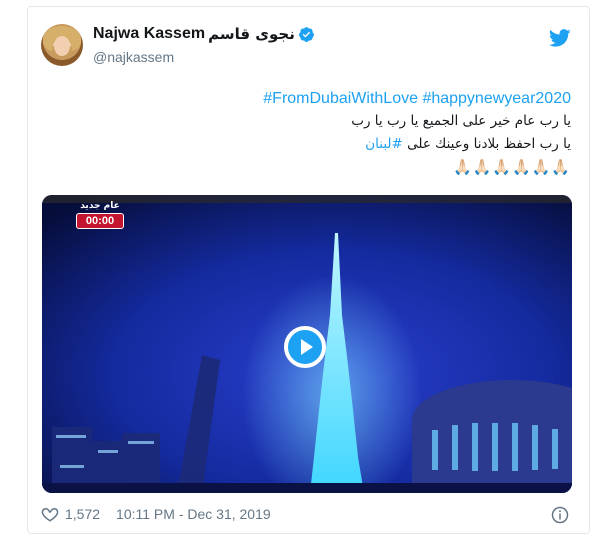  Describe the element at coordinates (133, 57) in the screenshot. I see `author-handle: @najkassem` at that location.